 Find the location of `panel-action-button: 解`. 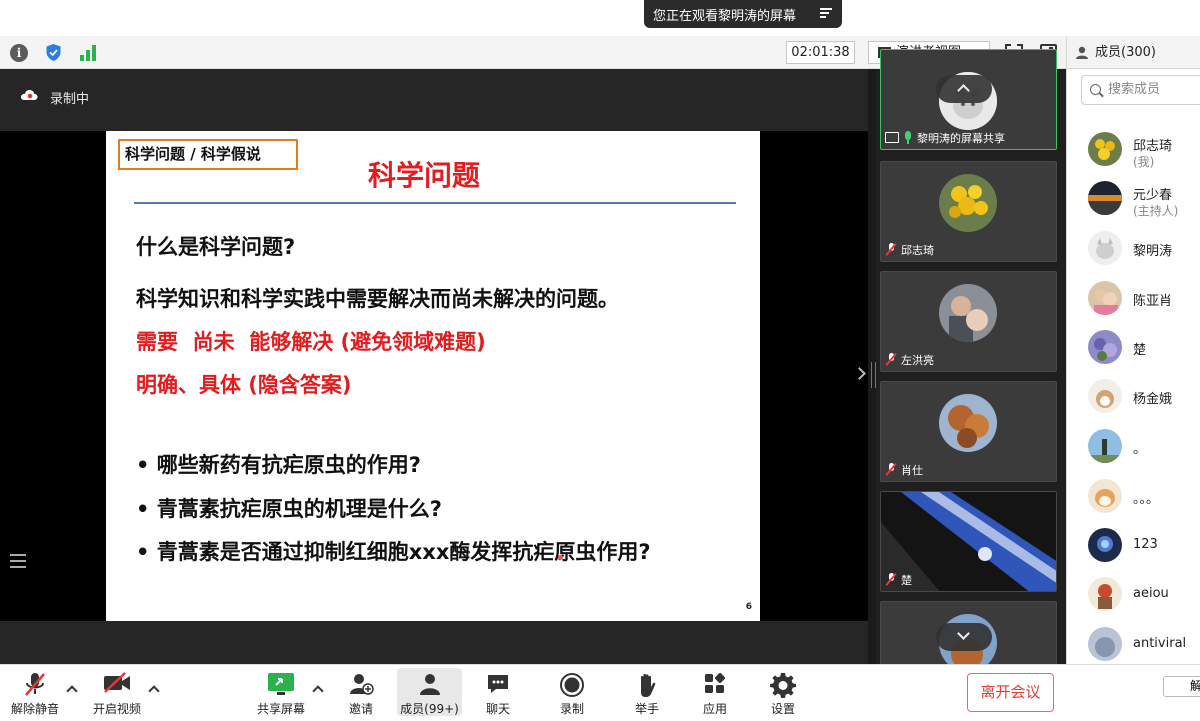

panel-action-button: 解 is located at coordinates (1181, 686).